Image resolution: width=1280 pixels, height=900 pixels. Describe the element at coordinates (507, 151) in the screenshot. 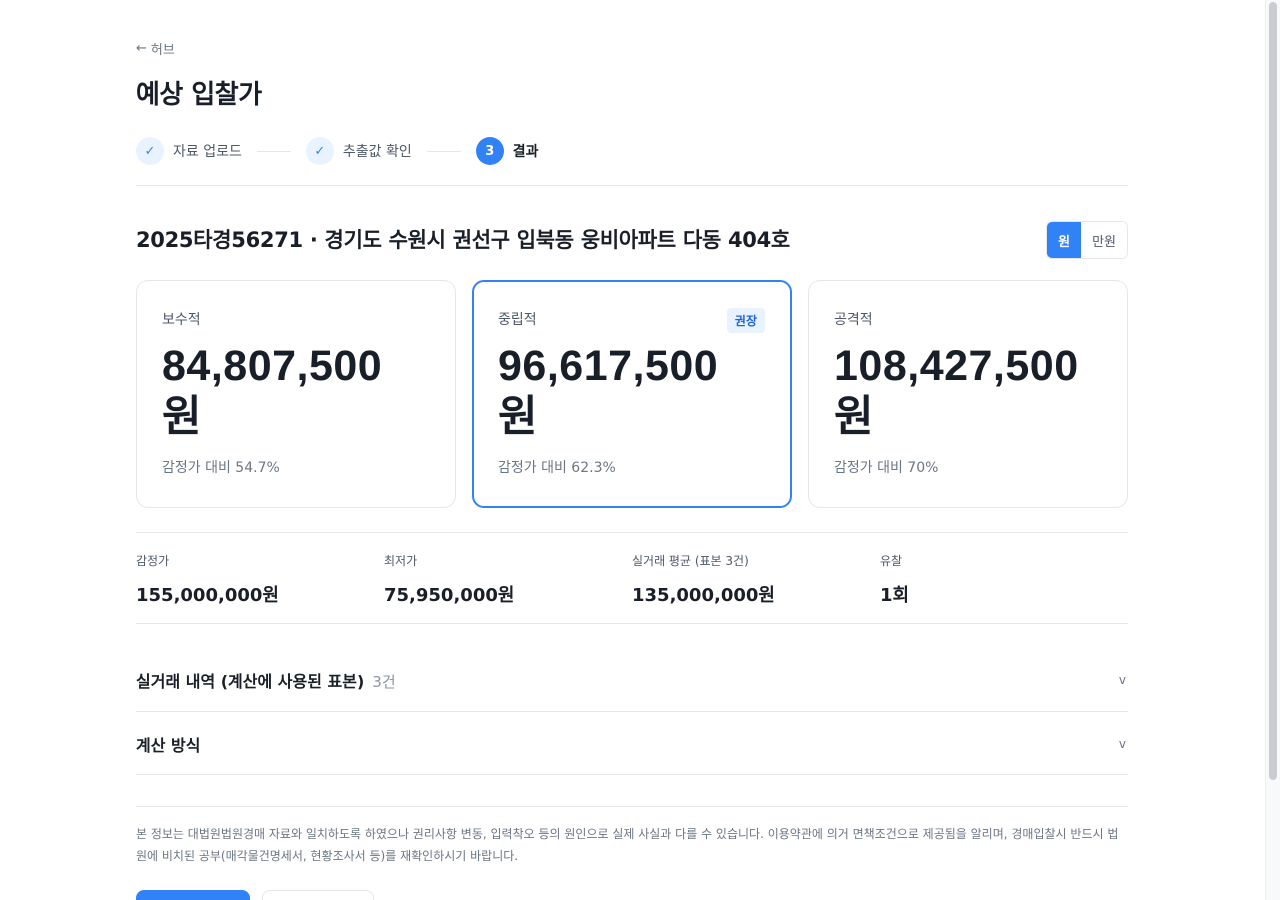

I see `step-result: 3 결과` at that location.